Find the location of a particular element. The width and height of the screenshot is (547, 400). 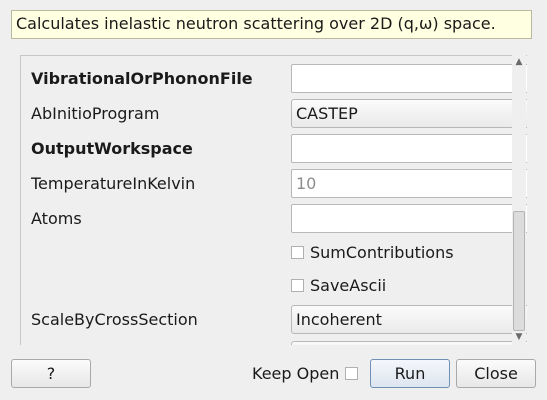

label-temperature: TemperatureInKelvin is located at coordinates (113, 183).